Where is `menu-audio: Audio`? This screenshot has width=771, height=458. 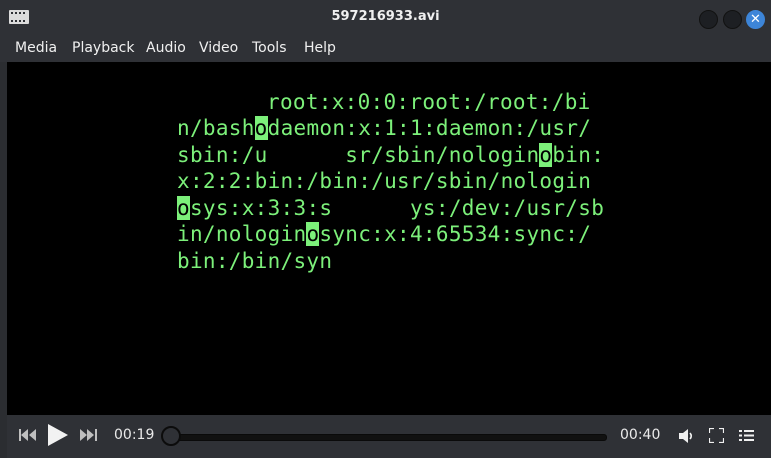 menu-audio: Audio is located at coordinates (166, 48).